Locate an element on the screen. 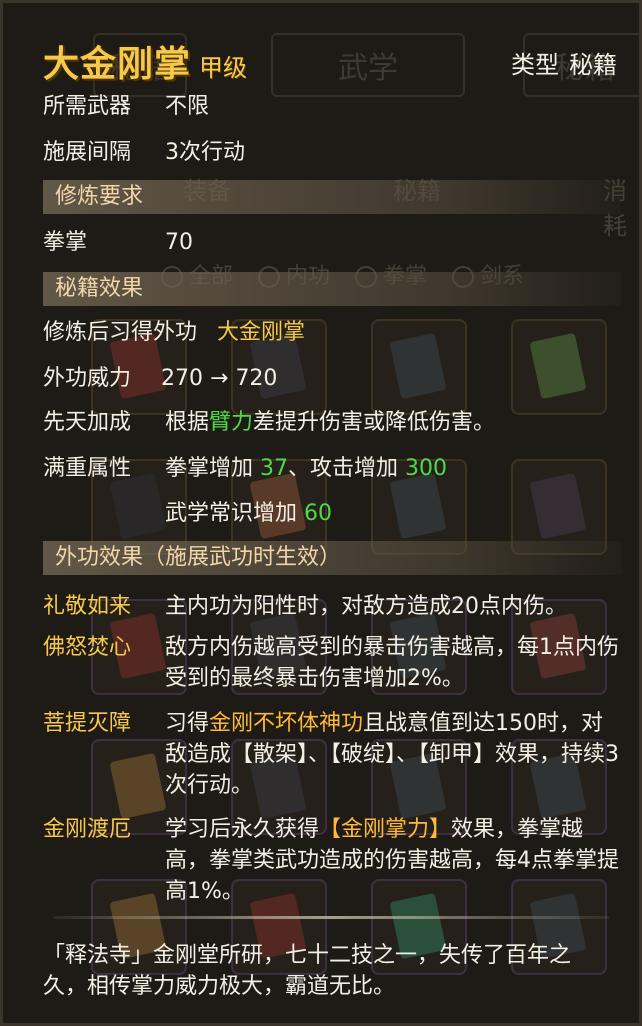  lore-text: 「释法寺」金刚堂所研，七十二技之一，失传了百年之久，相传掌力威力极大，霸道无比。 is located at coordinates (307, 971).